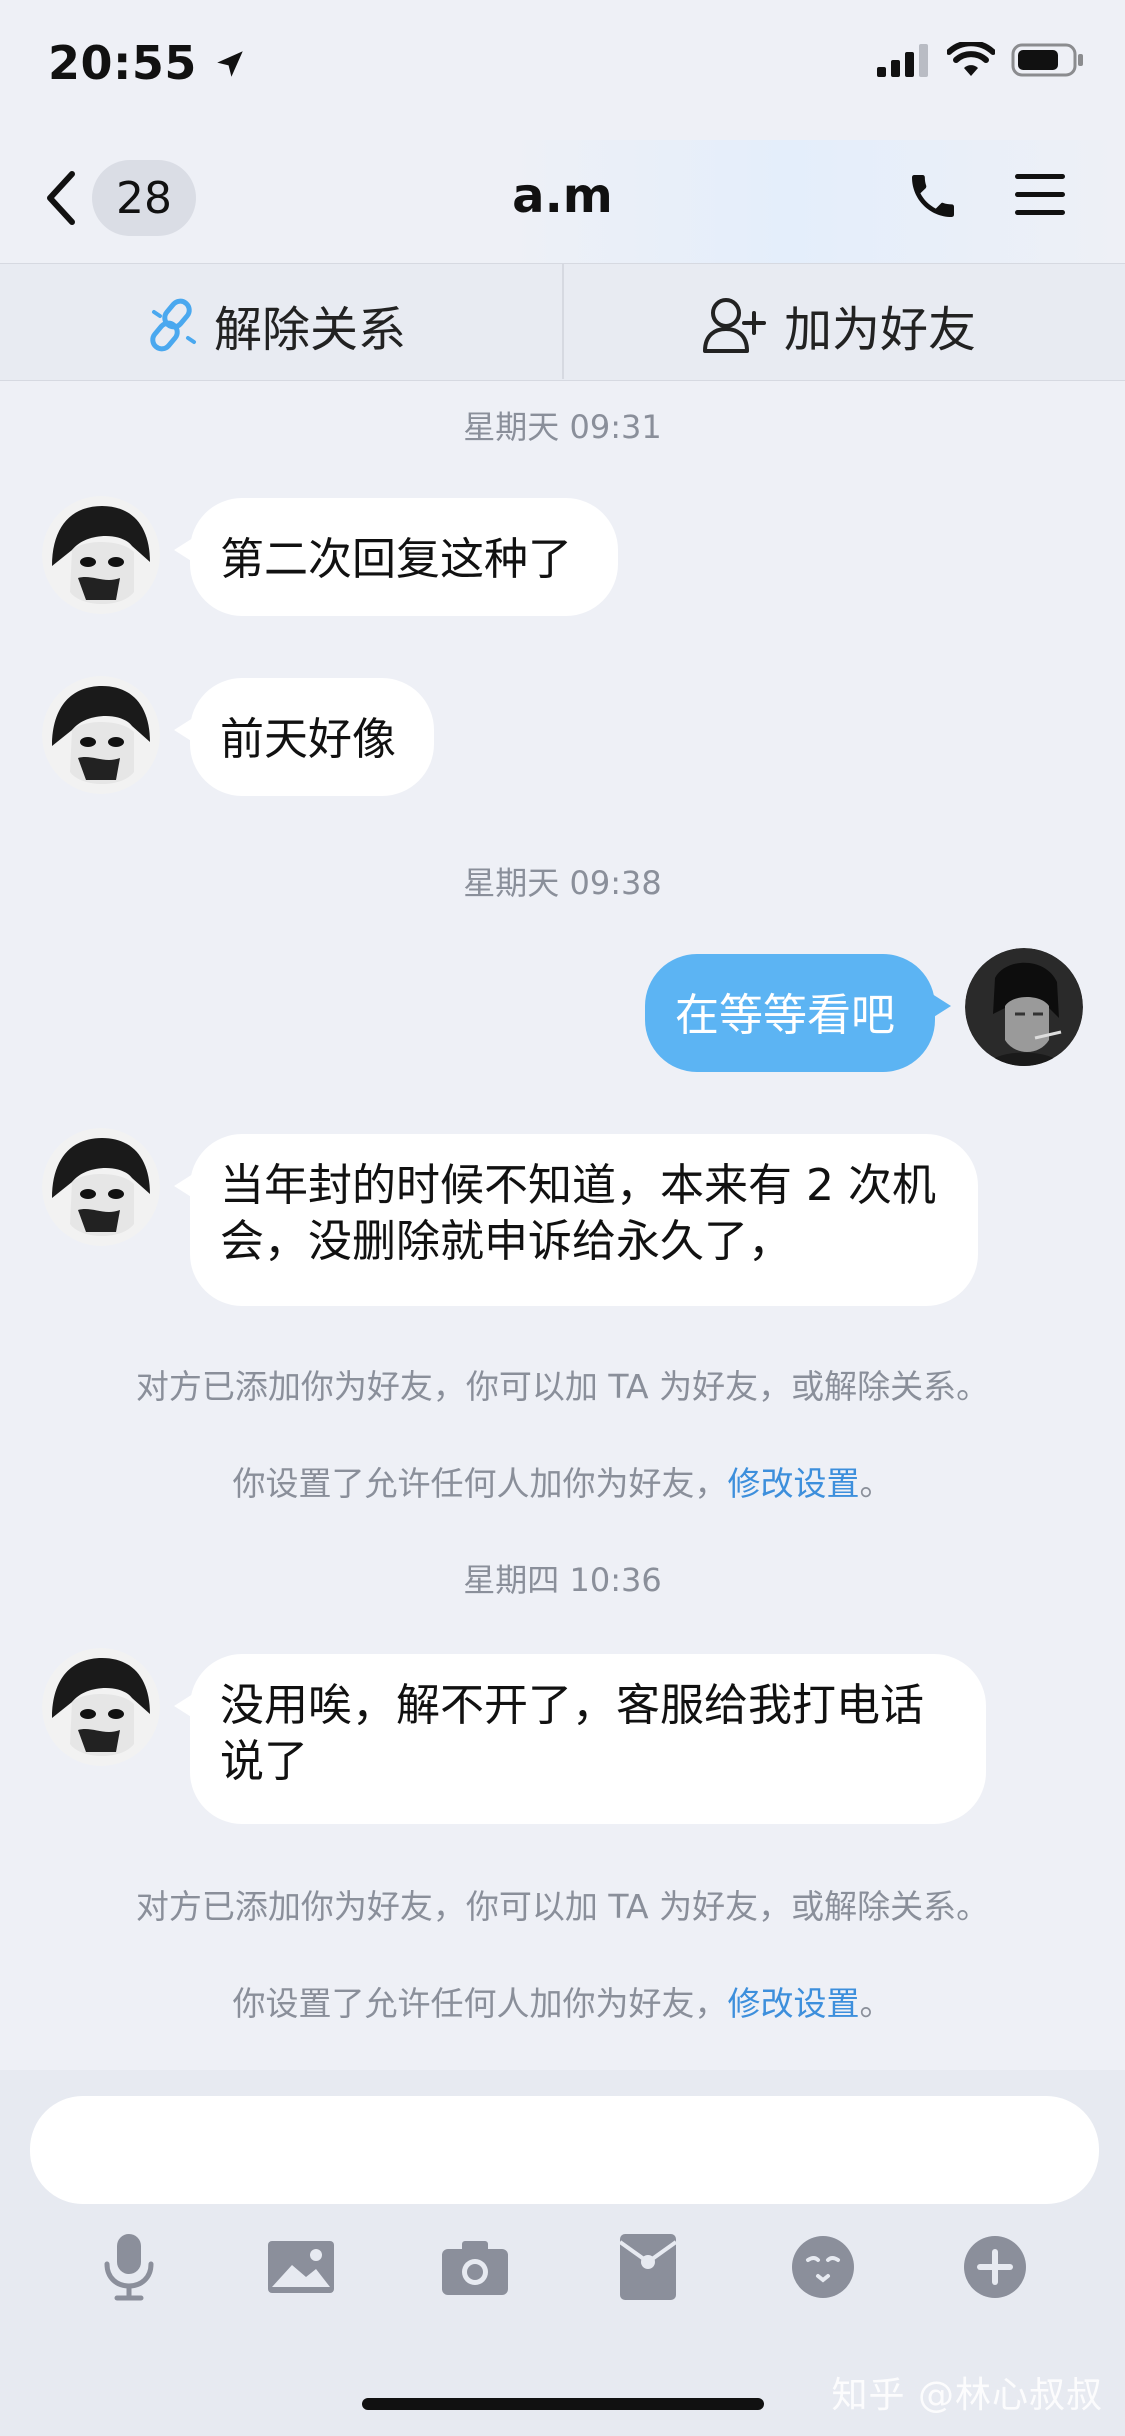 This screenshot has width=1125, height=2436. I want to click on message-bubble-outgoing: 在等等看吧, so click(798, 1013).